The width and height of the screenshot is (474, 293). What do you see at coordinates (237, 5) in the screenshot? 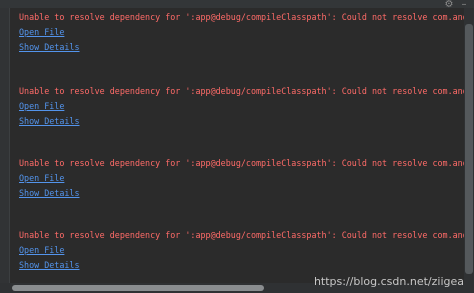
I see `tool-window-header: ⚙ –` at bounding box center [237, 5].